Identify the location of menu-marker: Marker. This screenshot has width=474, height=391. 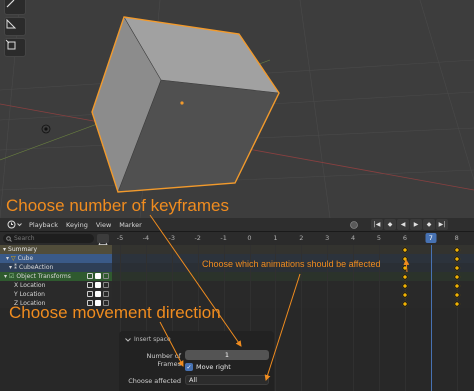
(130, 225).